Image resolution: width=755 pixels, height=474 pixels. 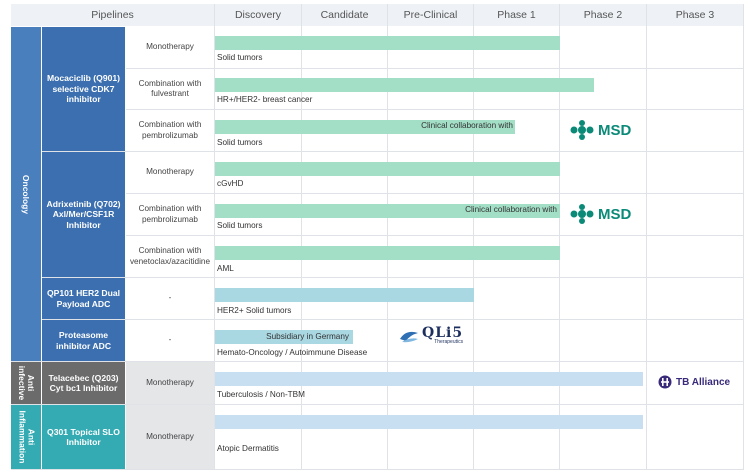 I want to click on indication-label: Hemato-Oncology / Autoimmune Disease, so click(x=292, y=352).